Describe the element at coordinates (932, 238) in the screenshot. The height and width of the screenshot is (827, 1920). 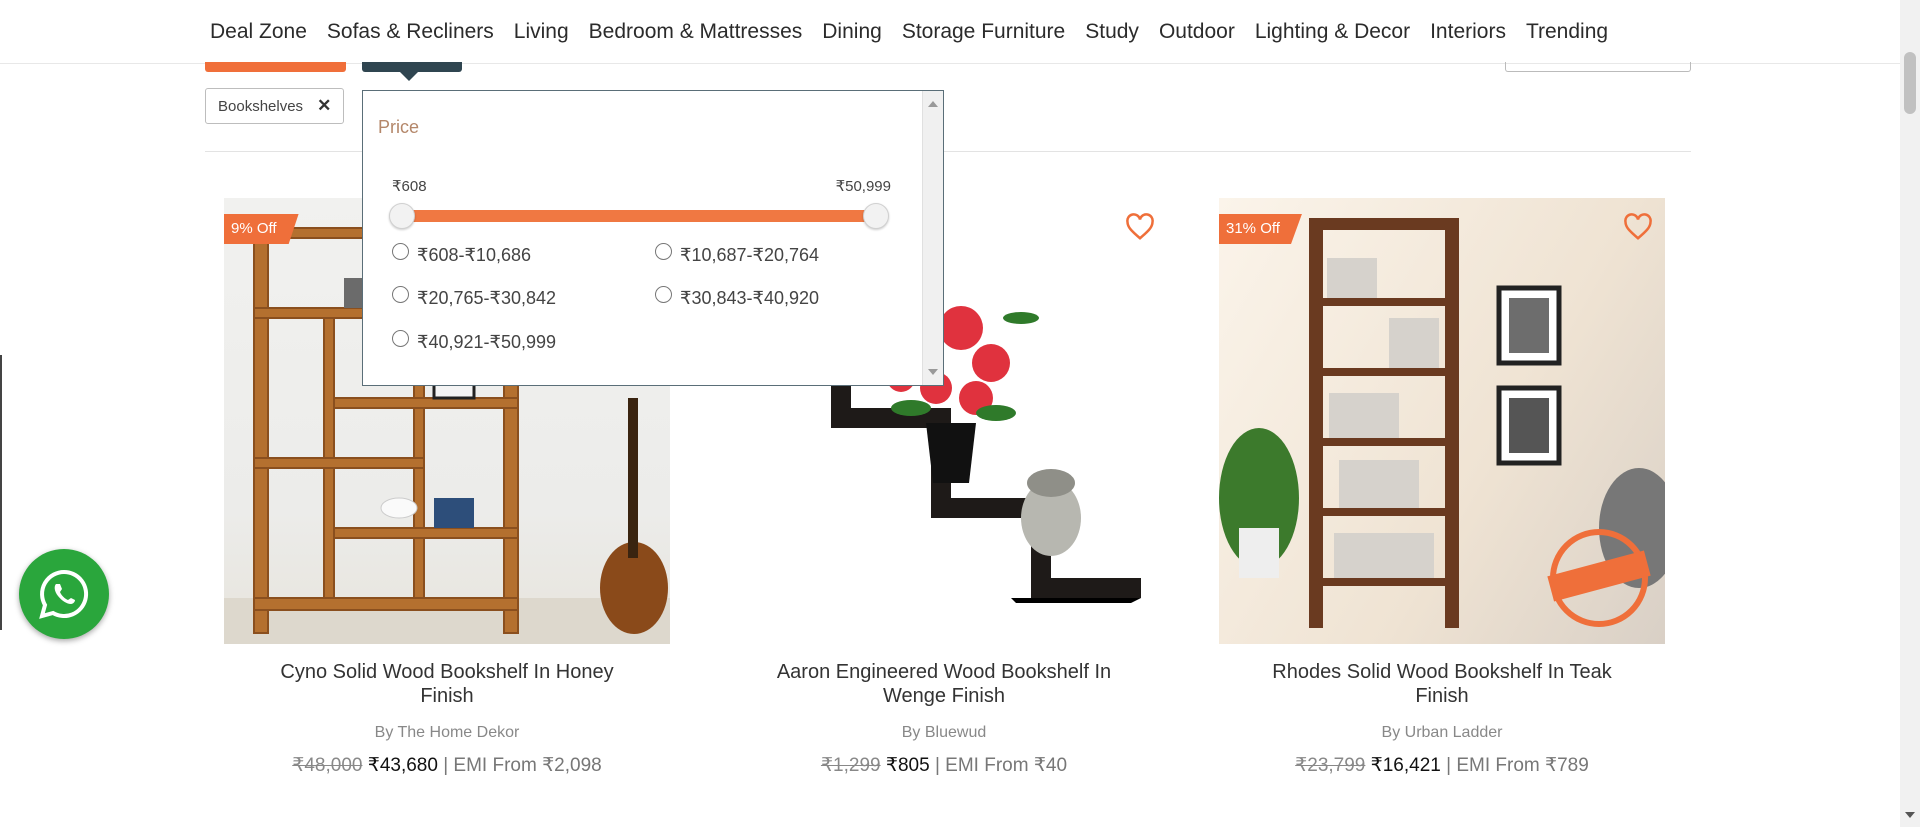
I see `popover-scrollbar` at that location.